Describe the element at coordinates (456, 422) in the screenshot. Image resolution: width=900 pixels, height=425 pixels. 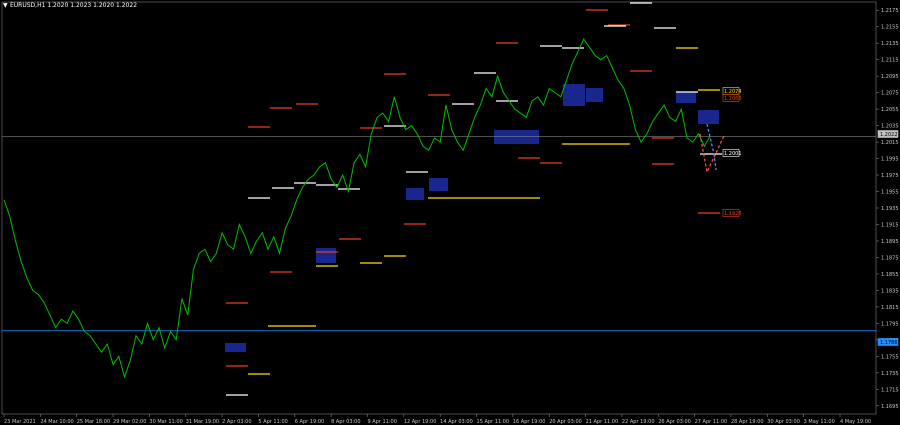
I see `x-tick-label: 14 Apr 03:00` at that location.